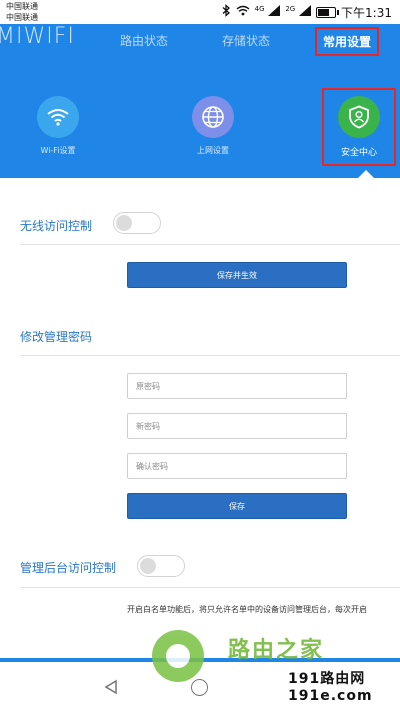 This screenshot has height=711, width=400. I want to click on bluetooth-icon, so click(226, 12).